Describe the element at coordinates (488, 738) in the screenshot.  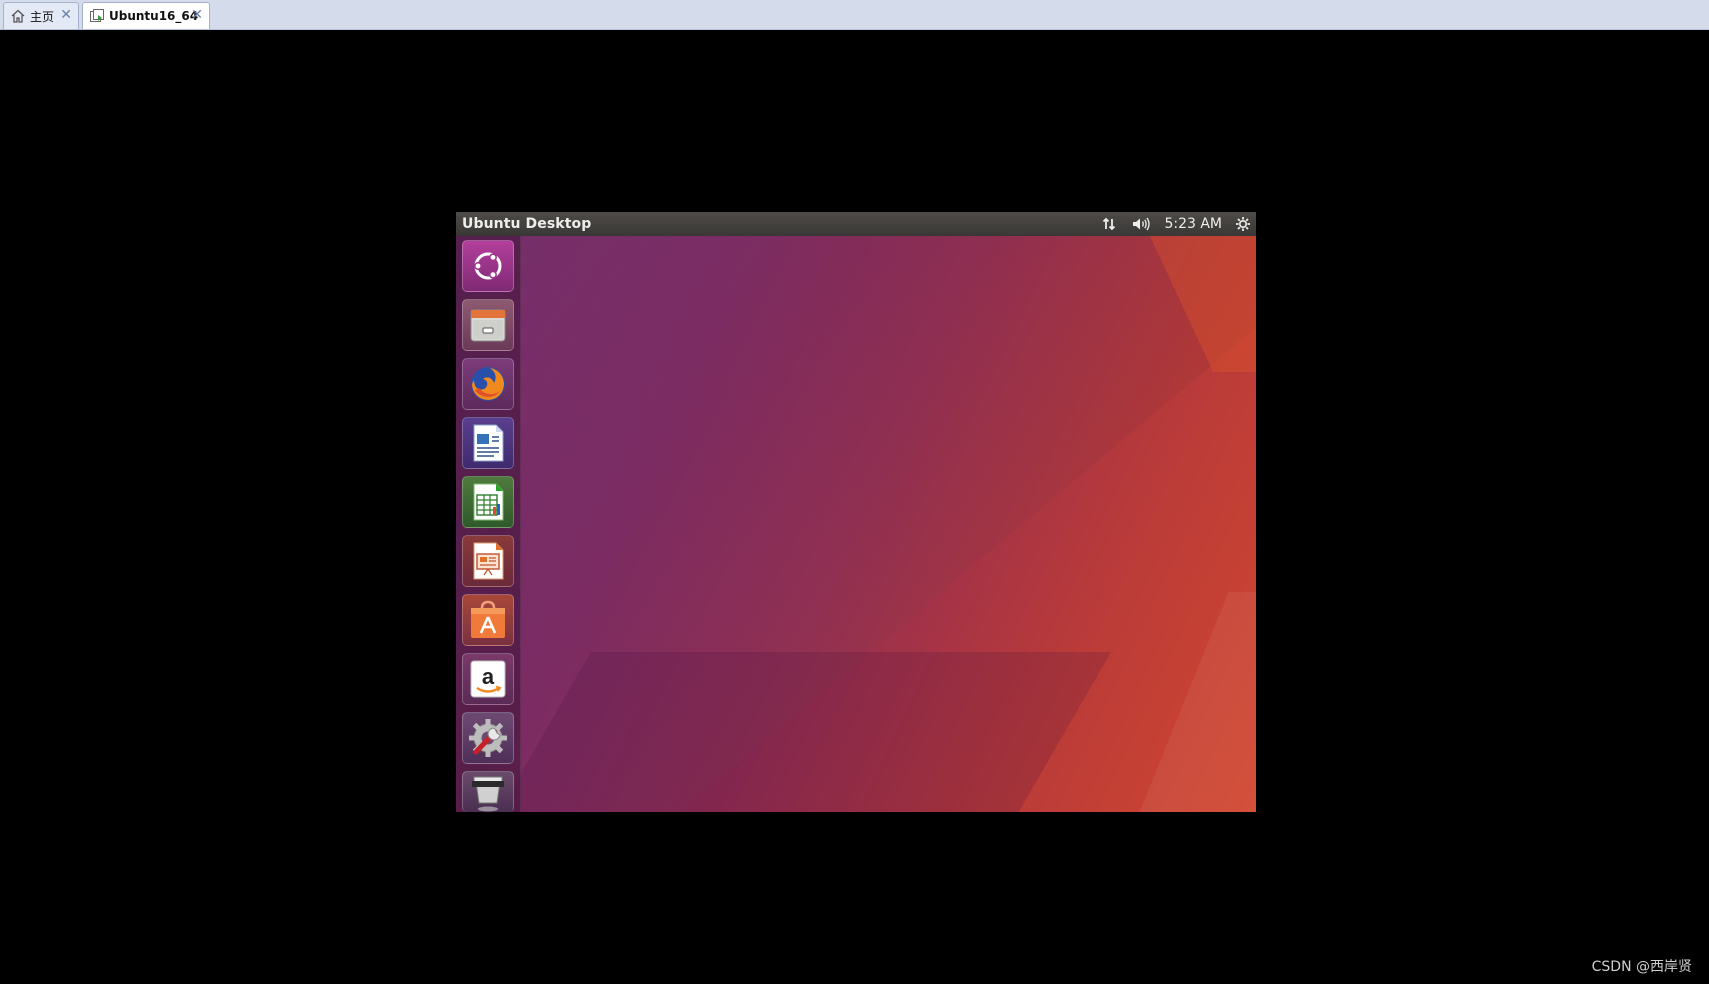
I see `system-settings-icon` at that location.